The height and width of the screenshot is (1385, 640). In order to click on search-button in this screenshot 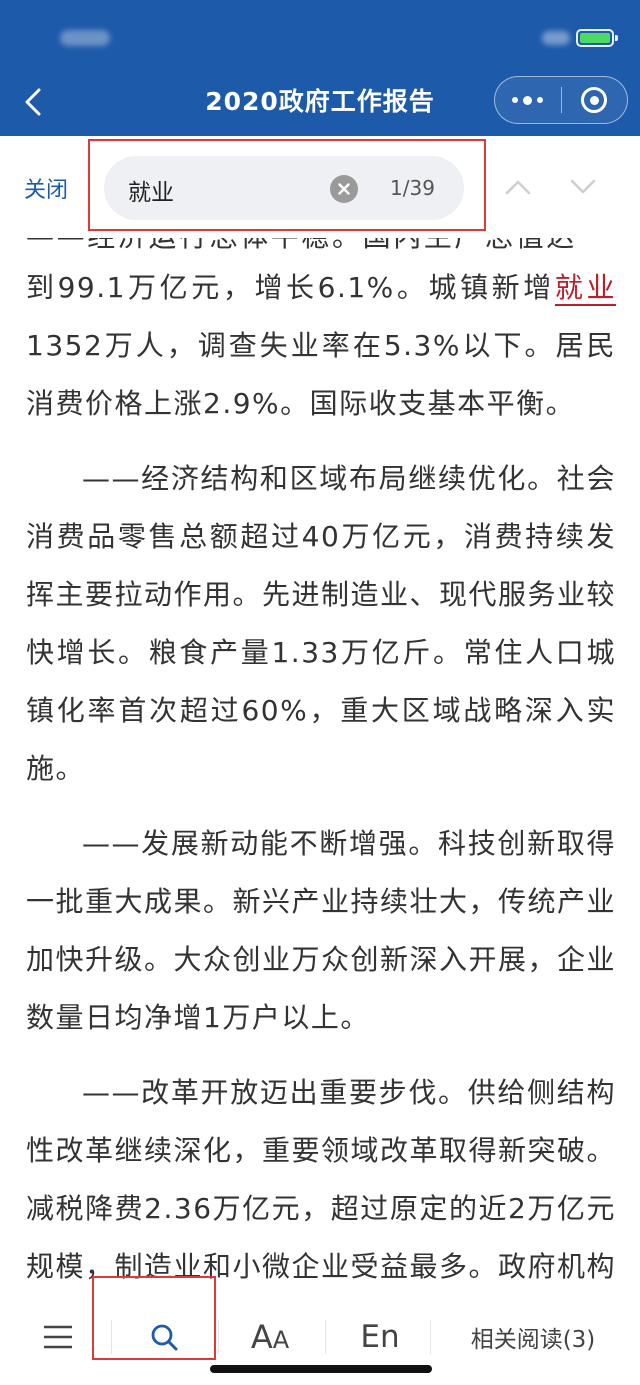, I will do `click(164, 1337)`.